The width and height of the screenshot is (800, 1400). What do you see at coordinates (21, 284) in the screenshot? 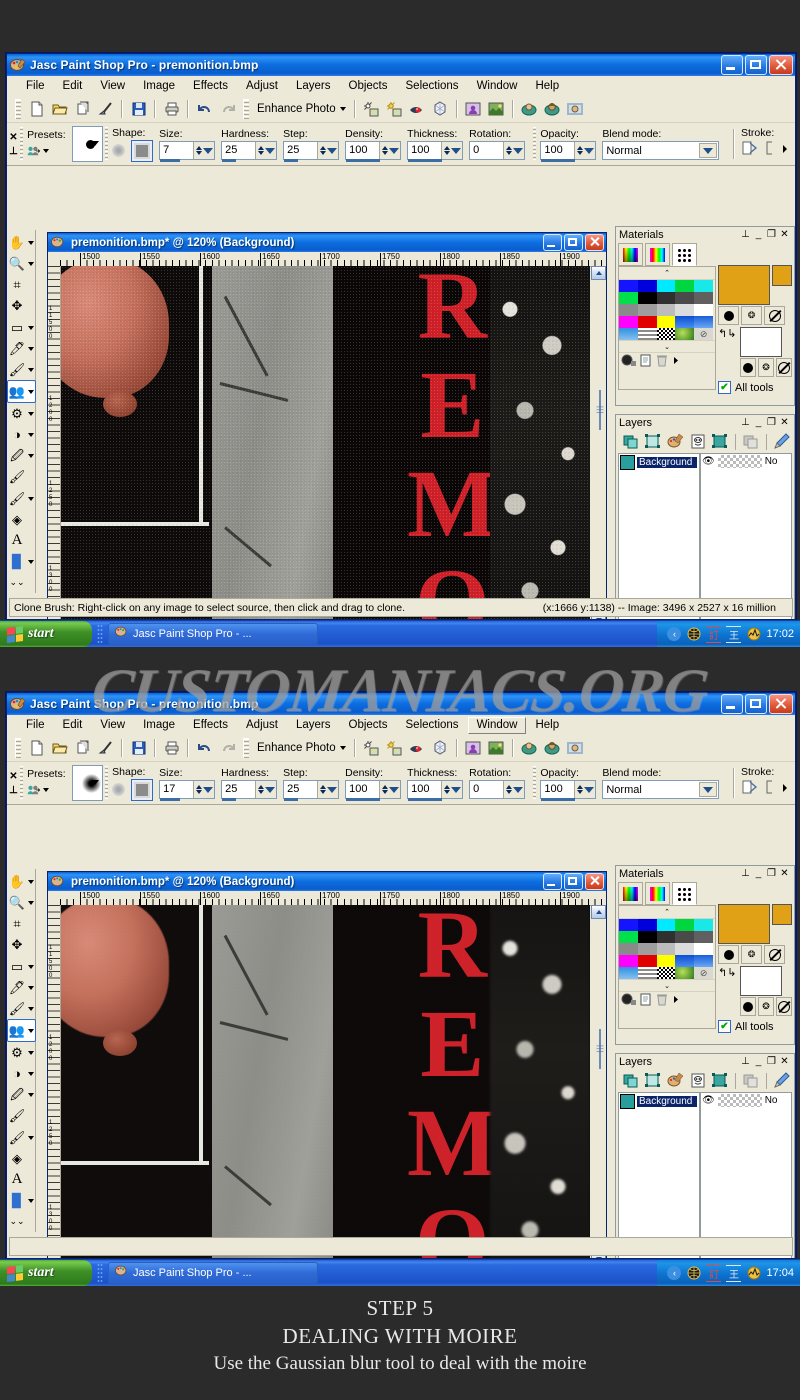
I see `sidebar-item-crop-tool: ⌗` at bounding box center [21, 284].